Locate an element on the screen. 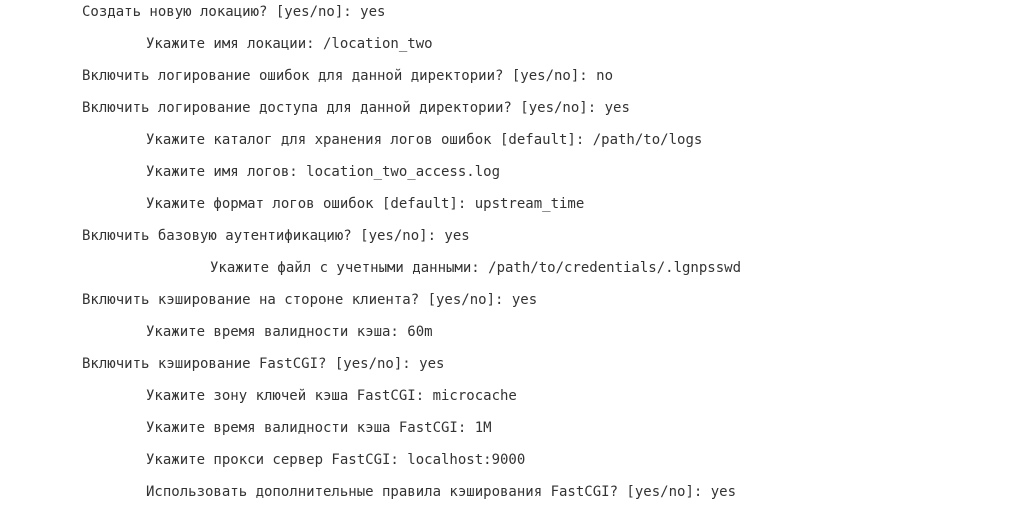 Image resolution: width=1022 pixels, height=509 pixels. terminal-line-create-location: Создать новую локацию? [yes/no]: yes is located at coordinates (234, 12).